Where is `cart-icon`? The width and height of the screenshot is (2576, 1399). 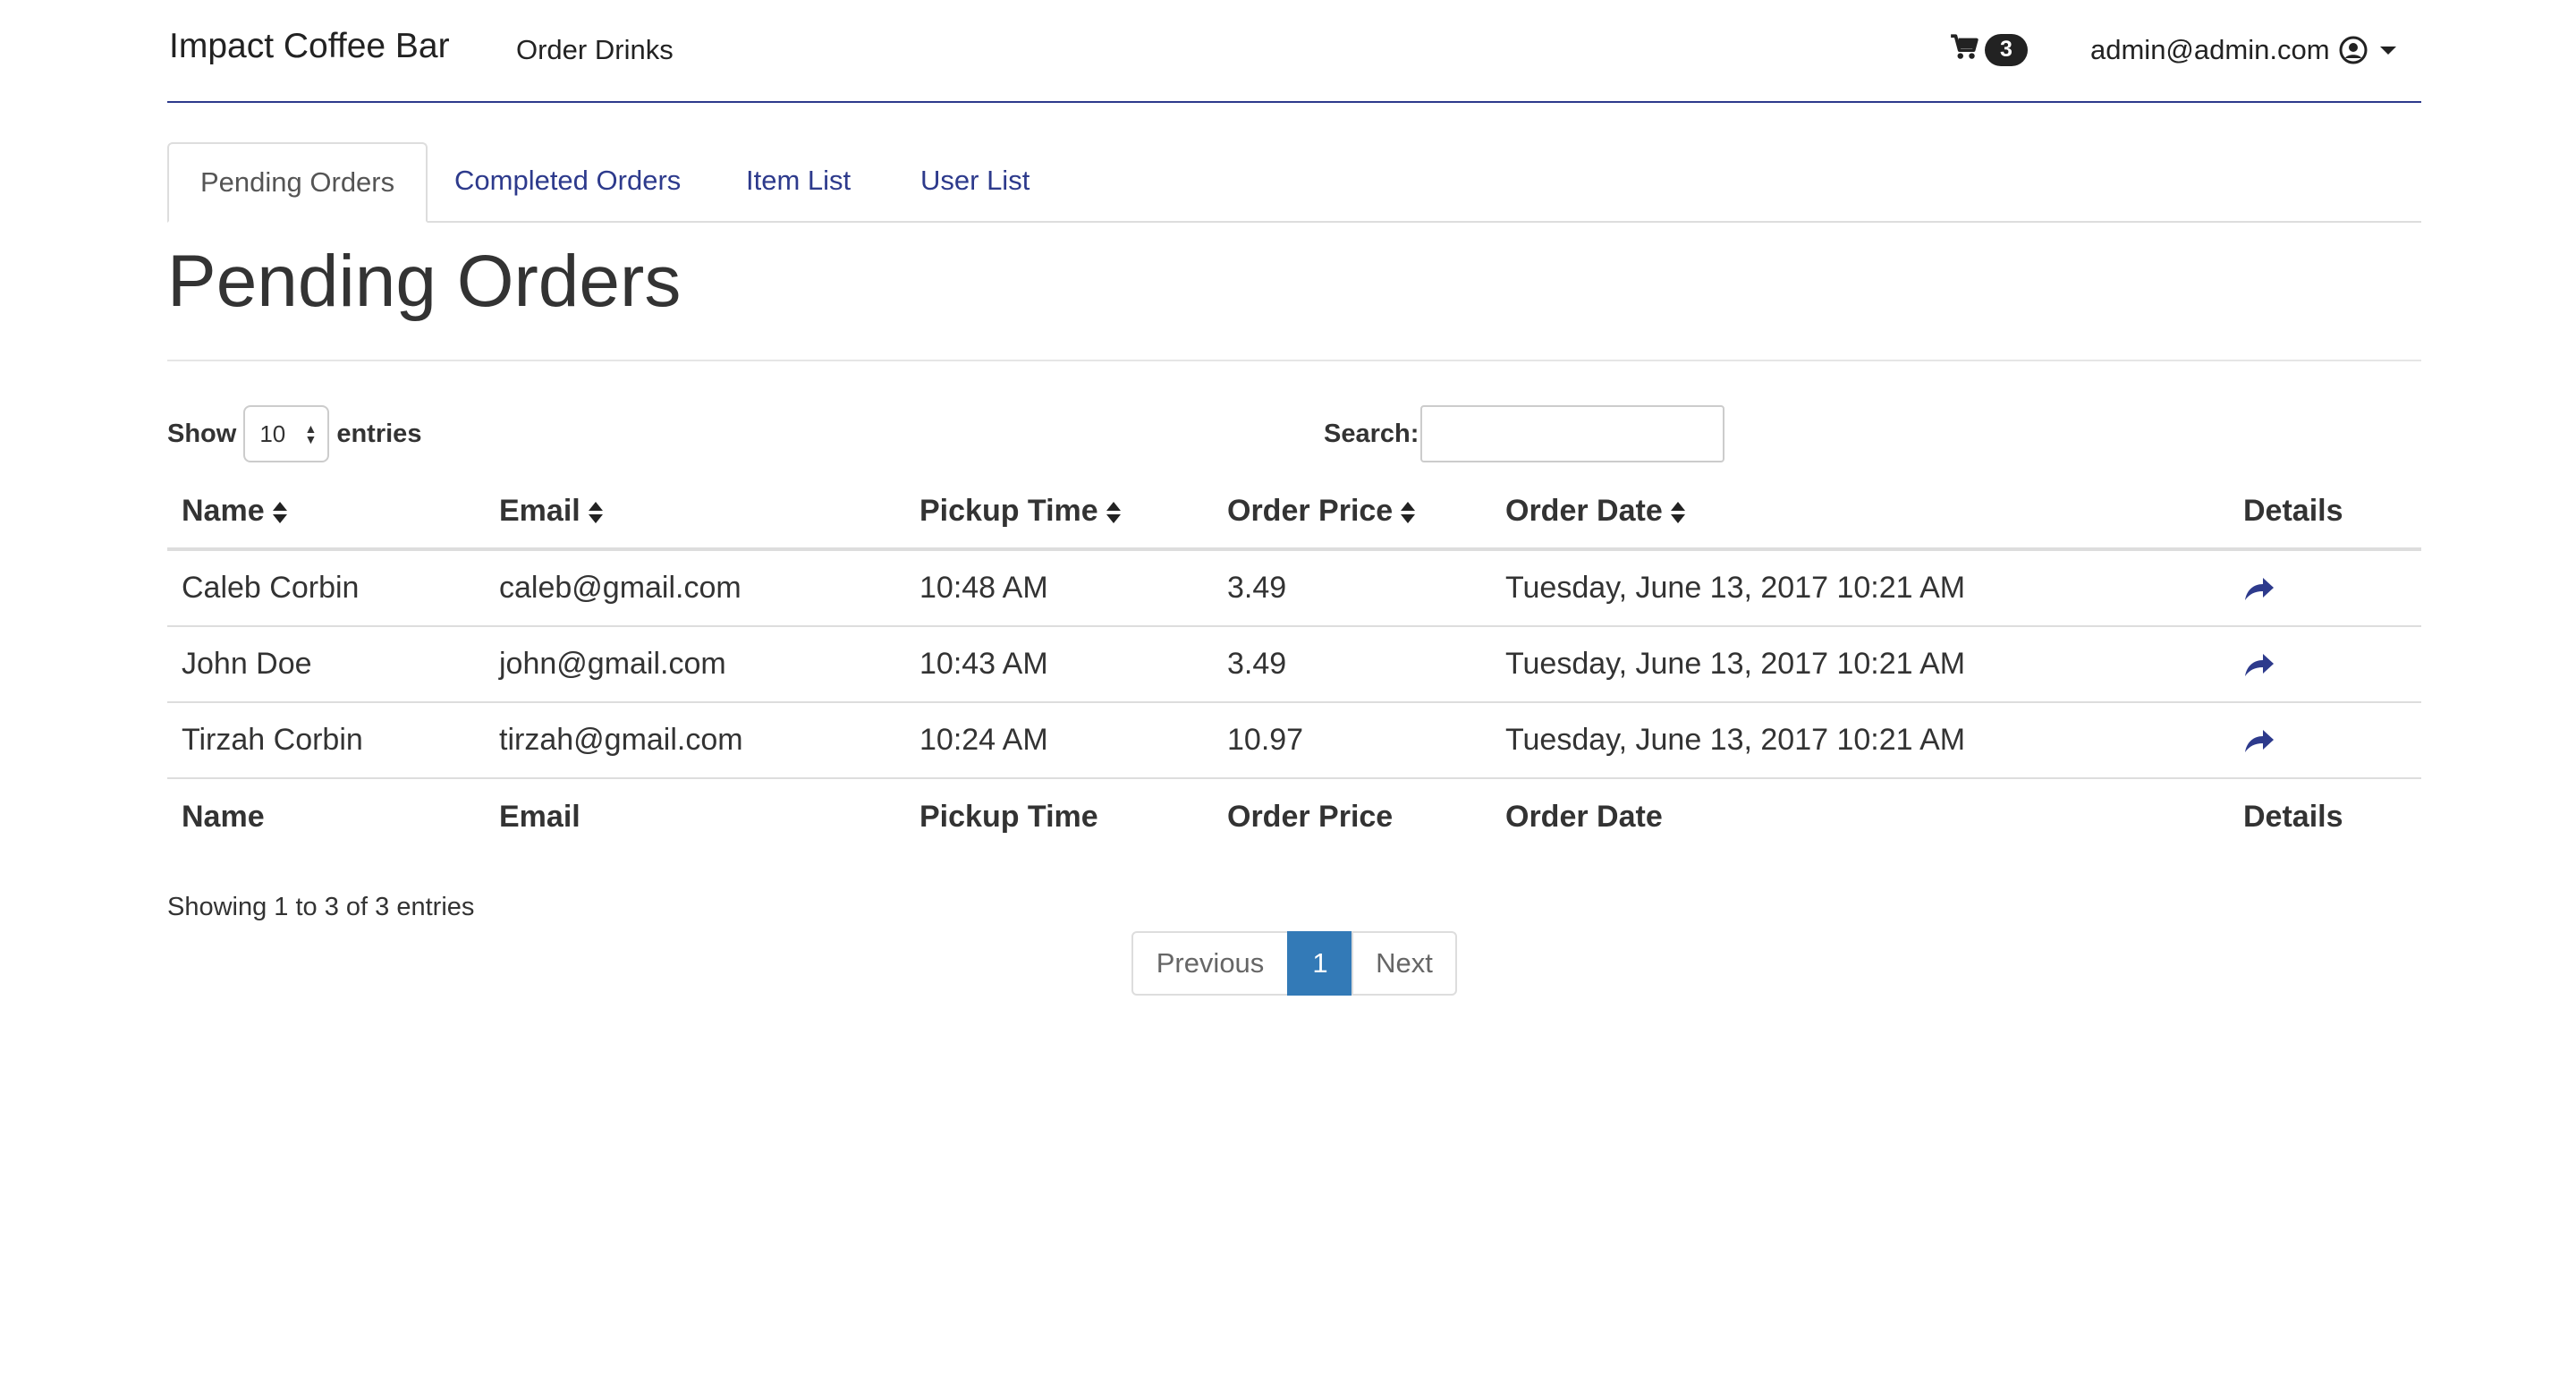
cart-icon is located at coordinates (1964, 49).